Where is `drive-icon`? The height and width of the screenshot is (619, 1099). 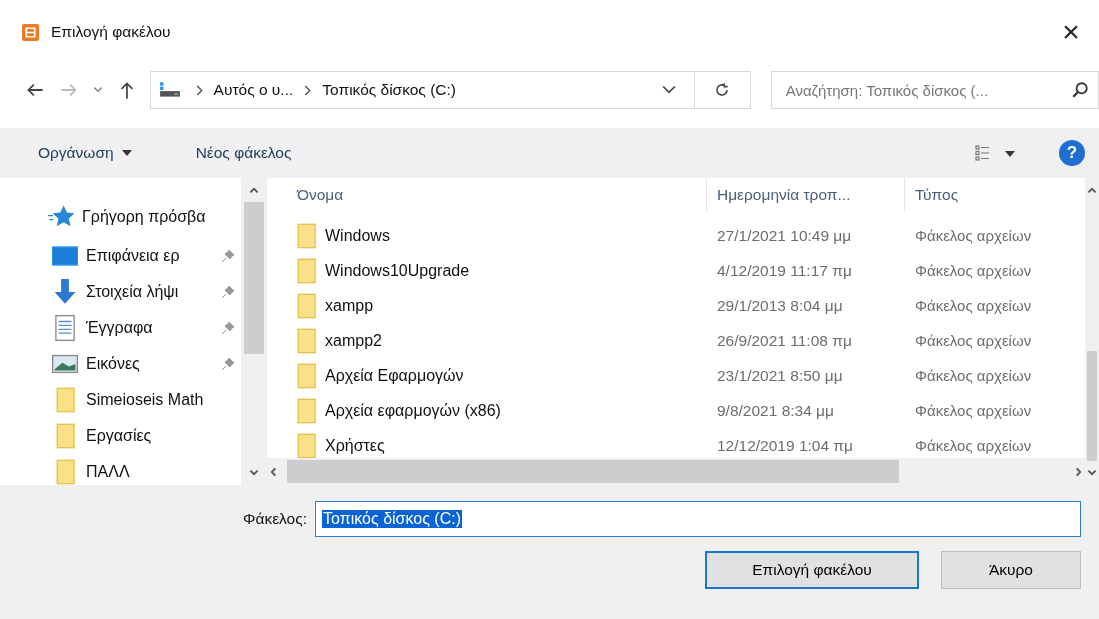
drive-icon is located at coordinates (169, 90).